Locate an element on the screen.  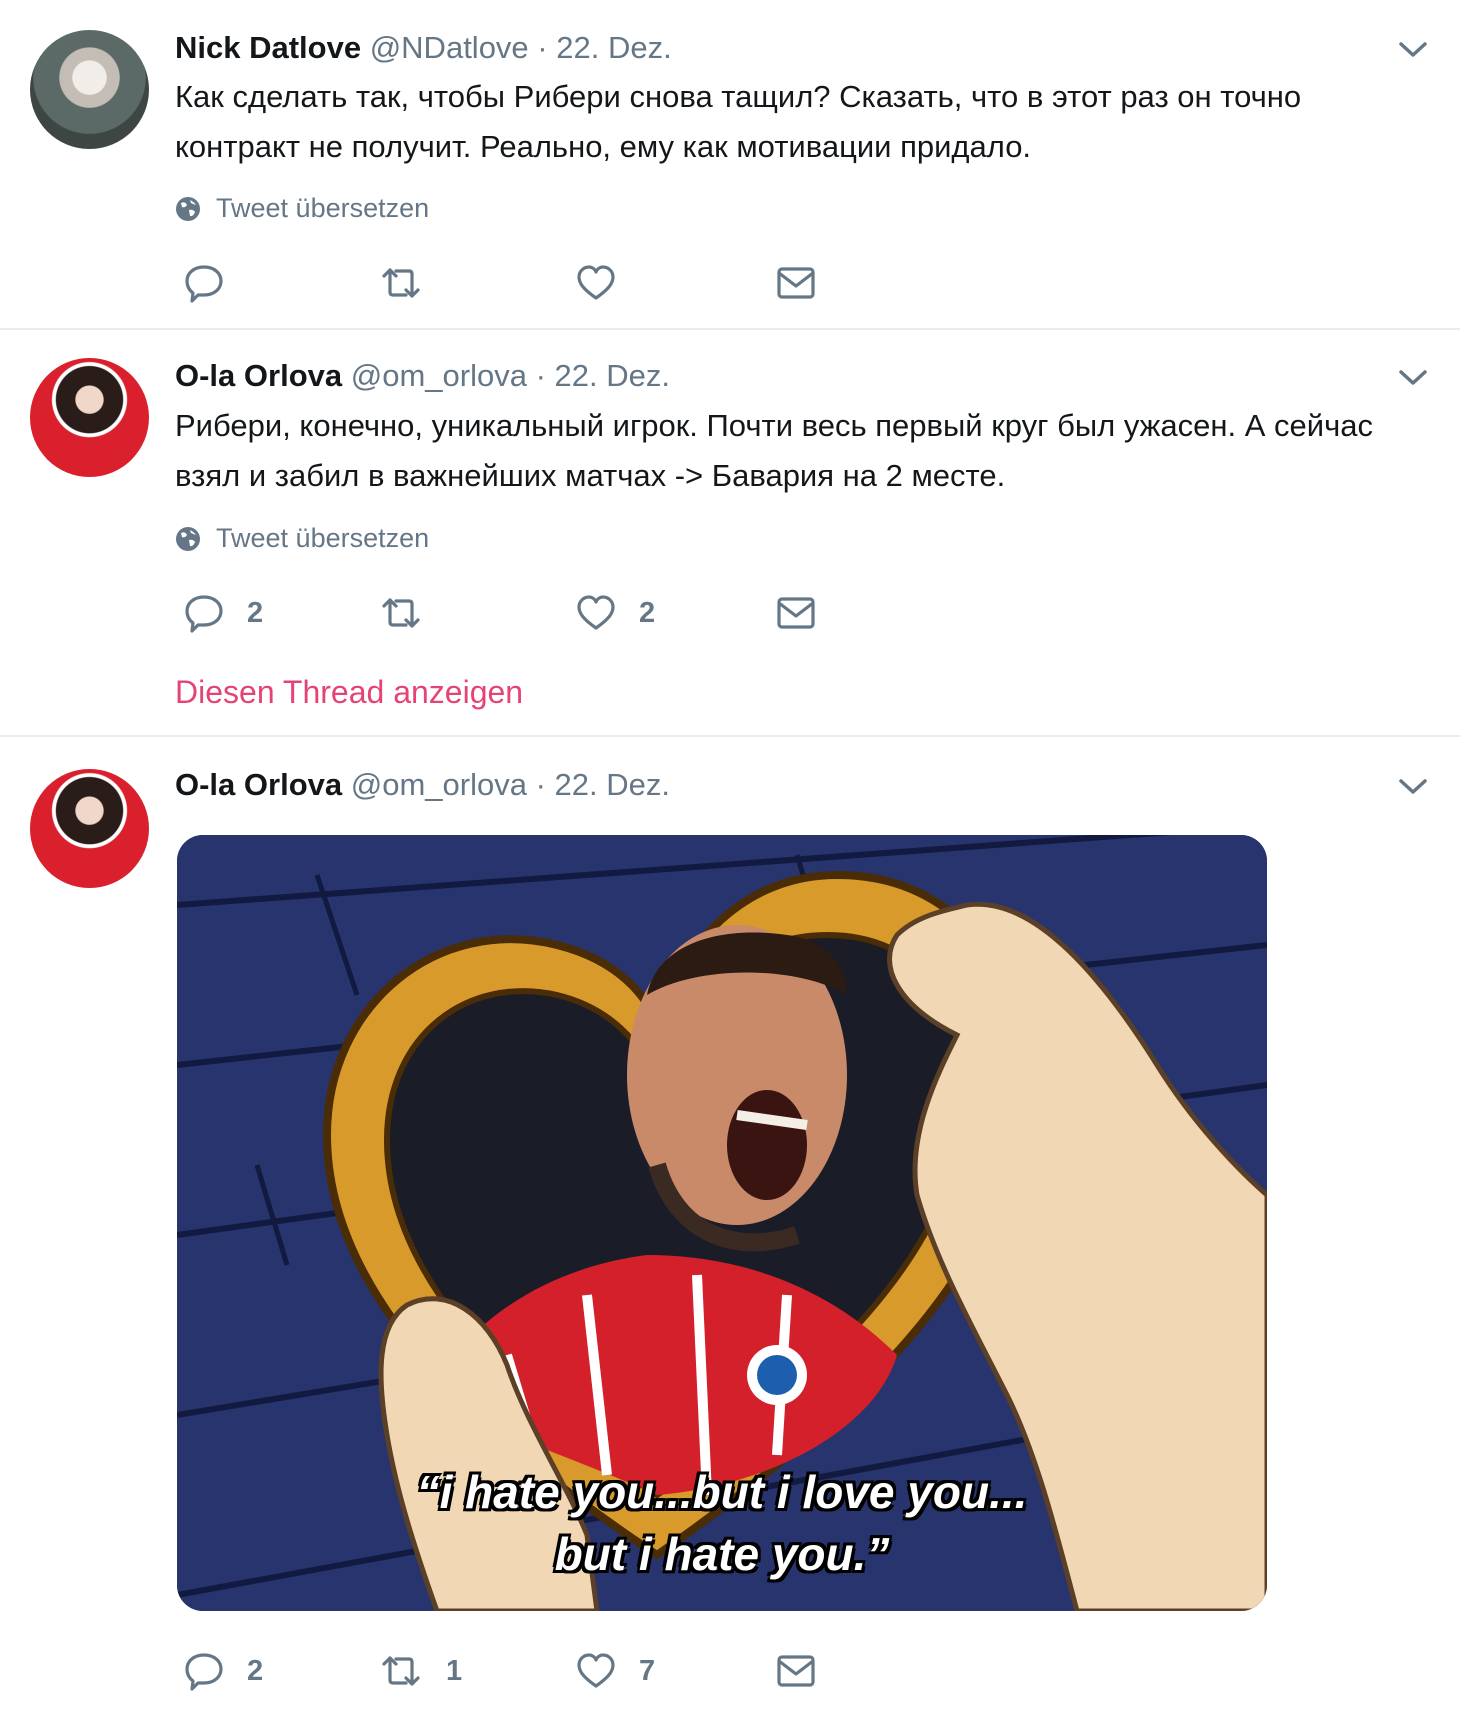
like-count: 7 is located at coordinates (647, 1670).